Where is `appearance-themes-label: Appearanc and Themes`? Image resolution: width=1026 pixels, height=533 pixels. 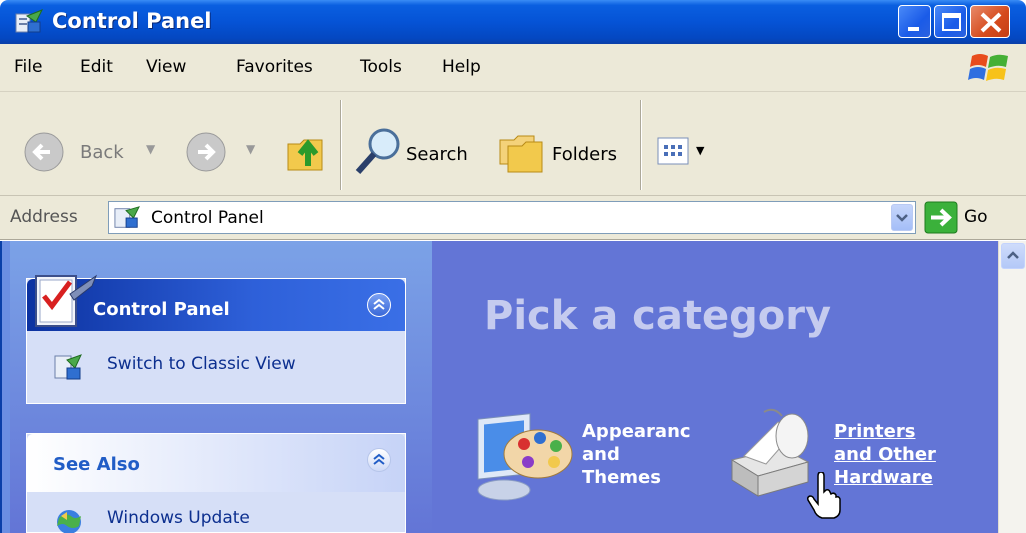
appearance-themes-label: Appearanc and Themes is located at coordinates (640, 454).